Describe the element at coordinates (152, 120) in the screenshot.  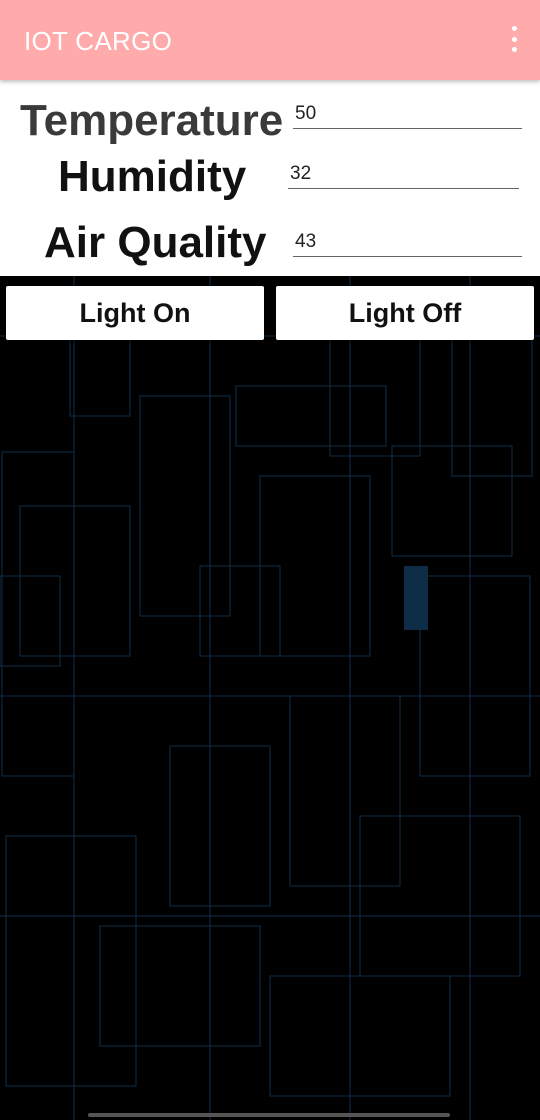
I see `temperature-label: Temperature` at that location.